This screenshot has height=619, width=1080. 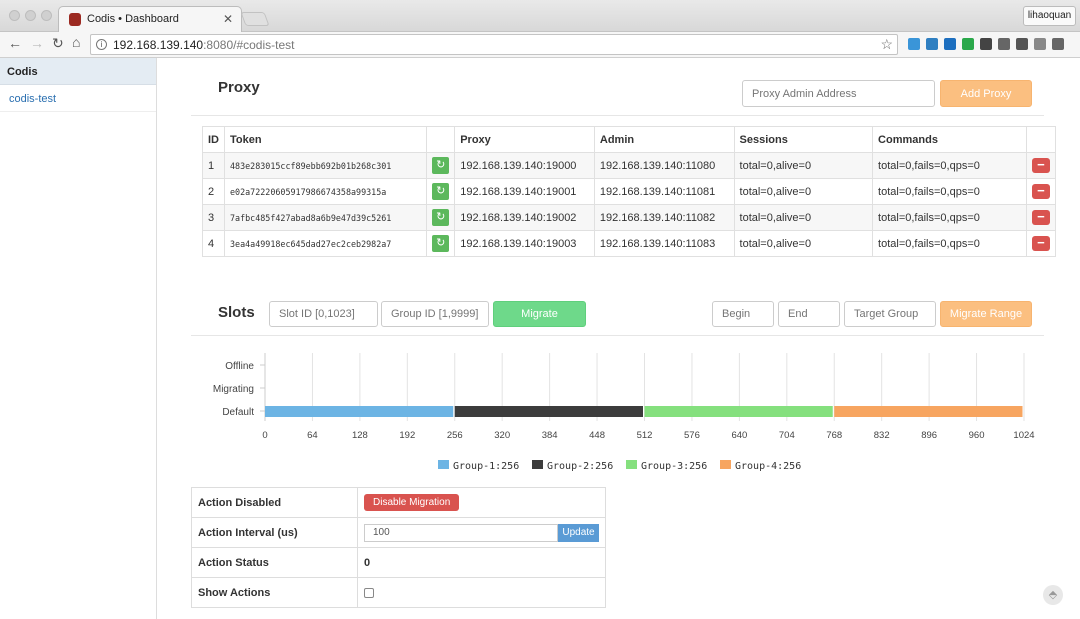 What do you see at coordinates (481, 562) in the screenshot?
I see `action-status-value: 0` at bounding box center [481, 562].